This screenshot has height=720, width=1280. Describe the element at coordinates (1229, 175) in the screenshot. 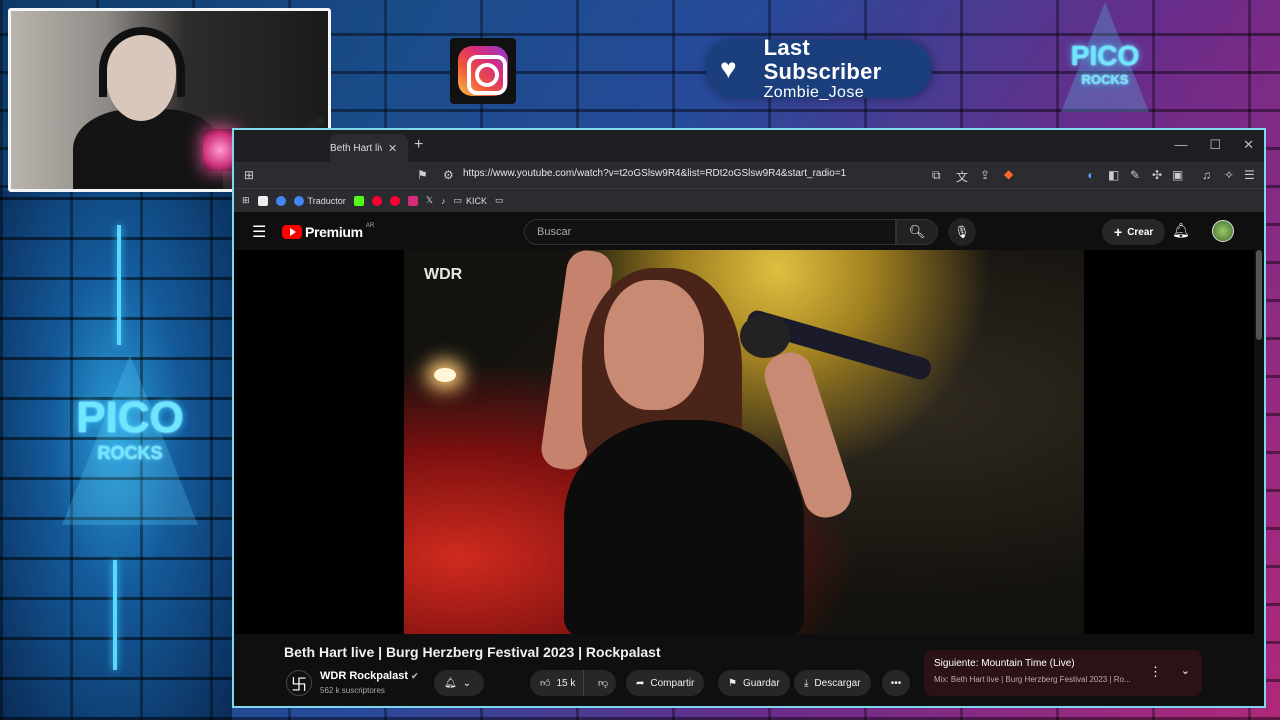

I see `sparkle-icon: ✧` at that location.